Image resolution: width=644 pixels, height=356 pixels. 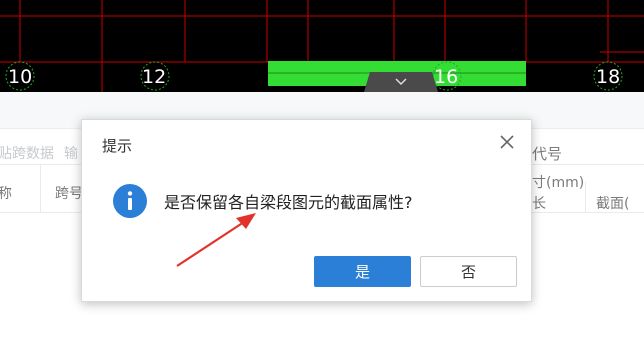 I want to click on axis-label-16: 16, so click(x=446, y=77).